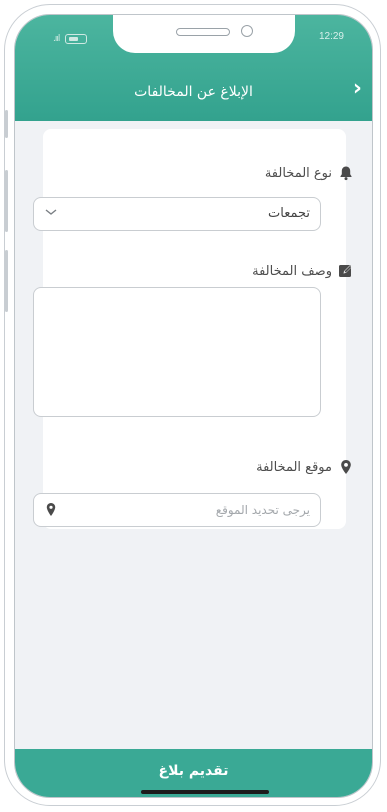 Image resolution: width=387 pixels, height=812 pixels. I want to click on violation-type-label-row: نوع المخالفة, so click(309, 173).